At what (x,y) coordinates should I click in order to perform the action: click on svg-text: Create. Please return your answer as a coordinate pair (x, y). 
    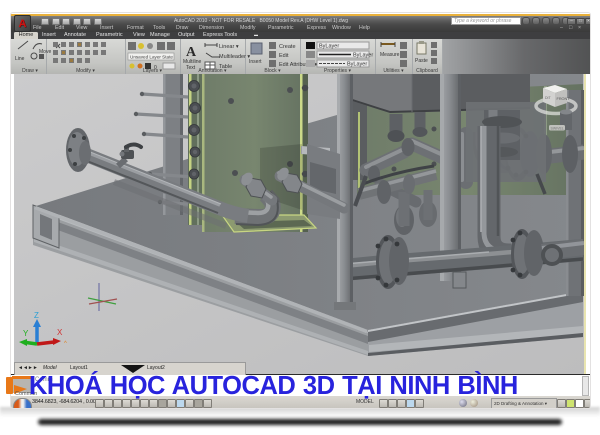
    Looking at the image, I should click on (287, 47).